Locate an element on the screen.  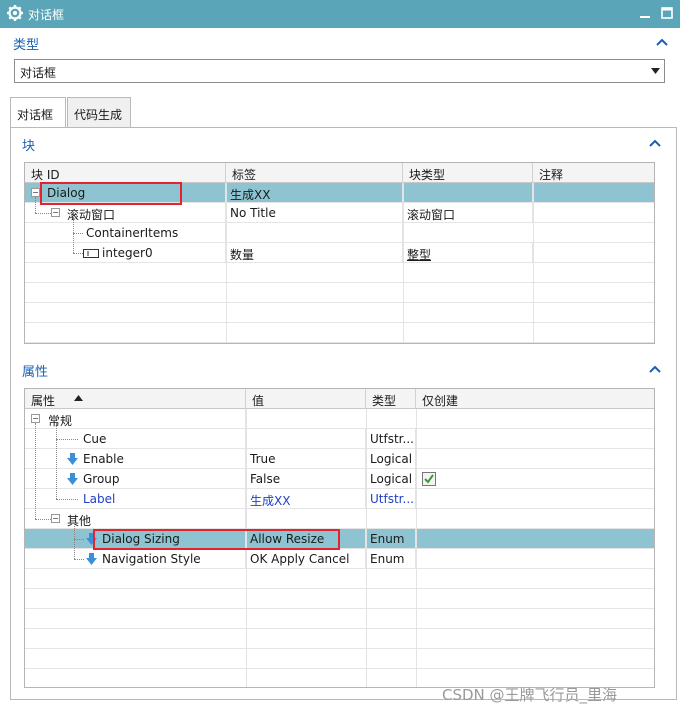
label-cell is located at coordinates (316, 233).